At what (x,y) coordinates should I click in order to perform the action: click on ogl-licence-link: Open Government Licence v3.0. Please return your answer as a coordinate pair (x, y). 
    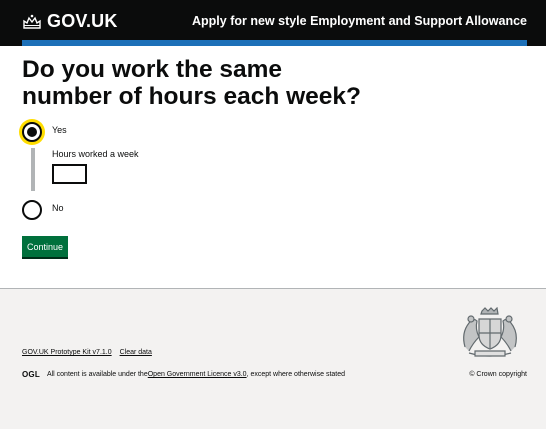
    Looking at the image, I should click on (197, 374).